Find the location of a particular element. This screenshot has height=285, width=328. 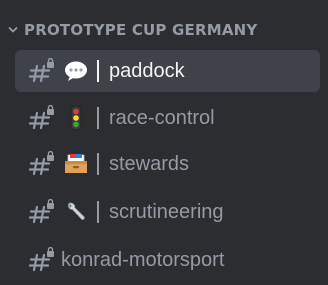

channel-stewards: stewards is located at coordinates (167, 164).